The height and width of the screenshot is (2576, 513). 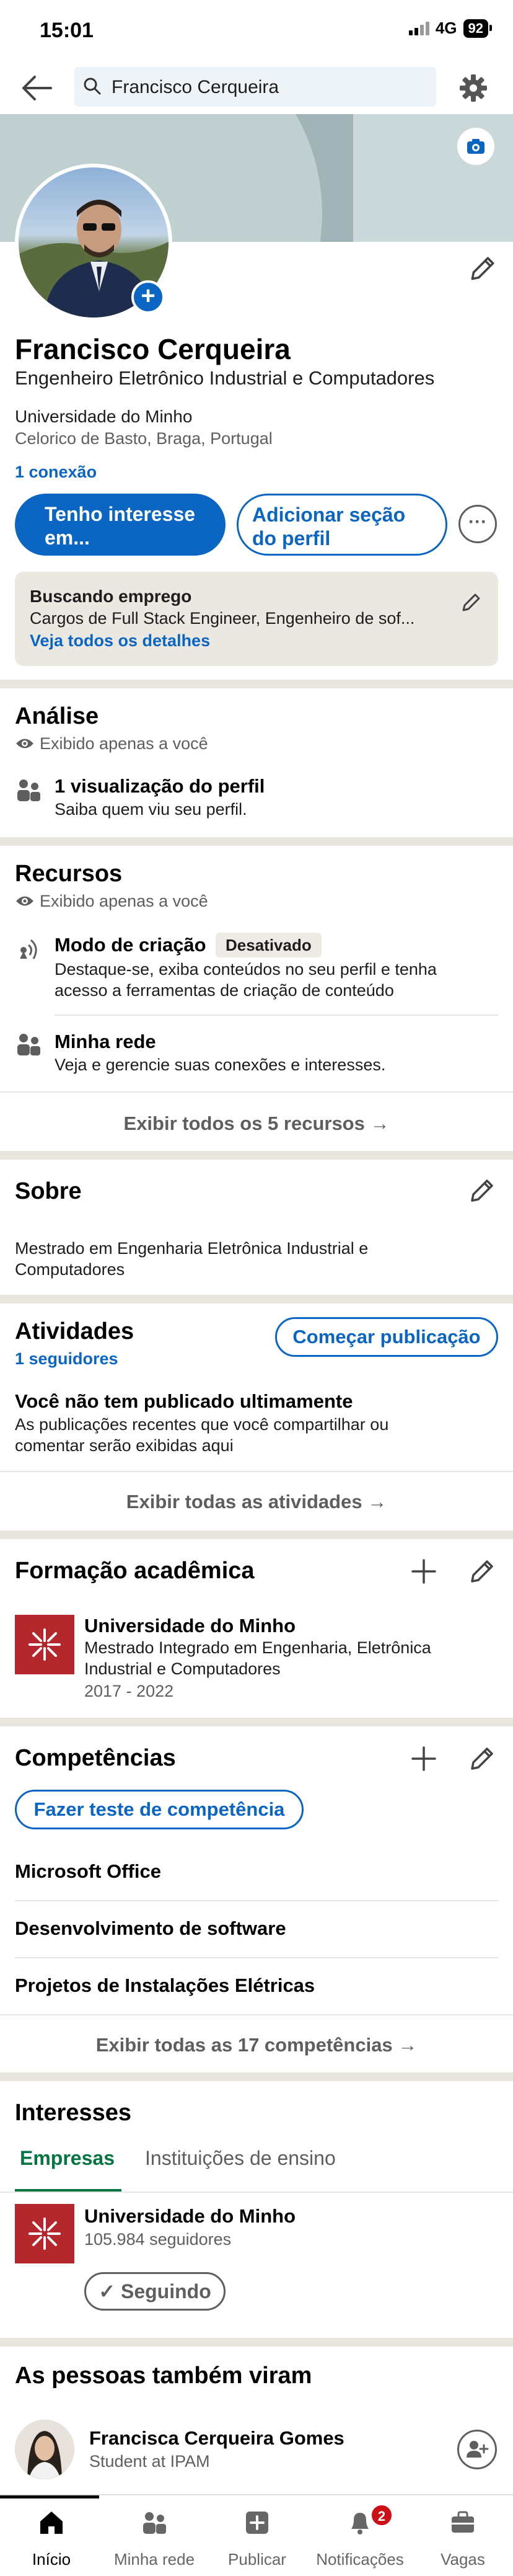 I want to click on profile-name: Francisco Cerqueira, so click(x=153, y=349).